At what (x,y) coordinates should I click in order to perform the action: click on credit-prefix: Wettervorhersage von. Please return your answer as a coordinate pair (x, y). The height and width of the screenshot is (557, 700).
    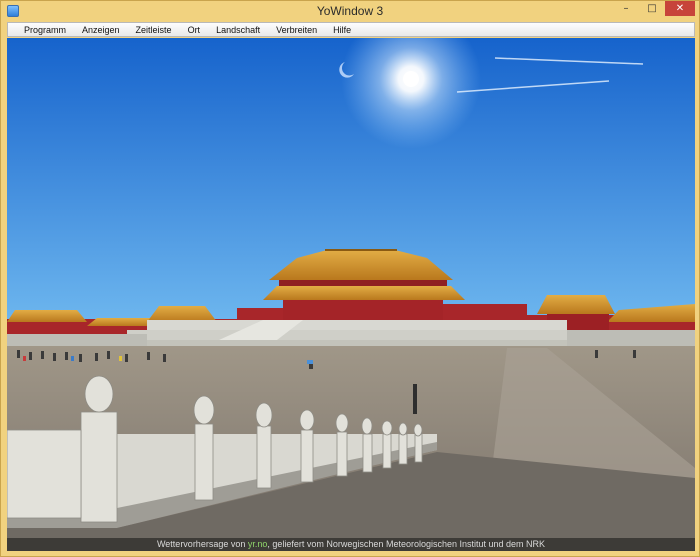
    Looking at the image, I should click on (201, 544).